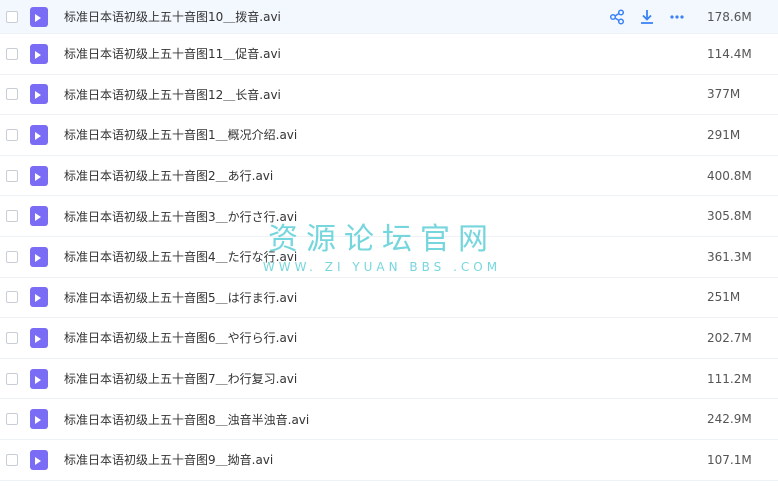 The height and width of the screenshot is (486, 778). I want to click on file-name: 标准日本语初级上五十音图2＿あ行.avi, so click(168, 175).